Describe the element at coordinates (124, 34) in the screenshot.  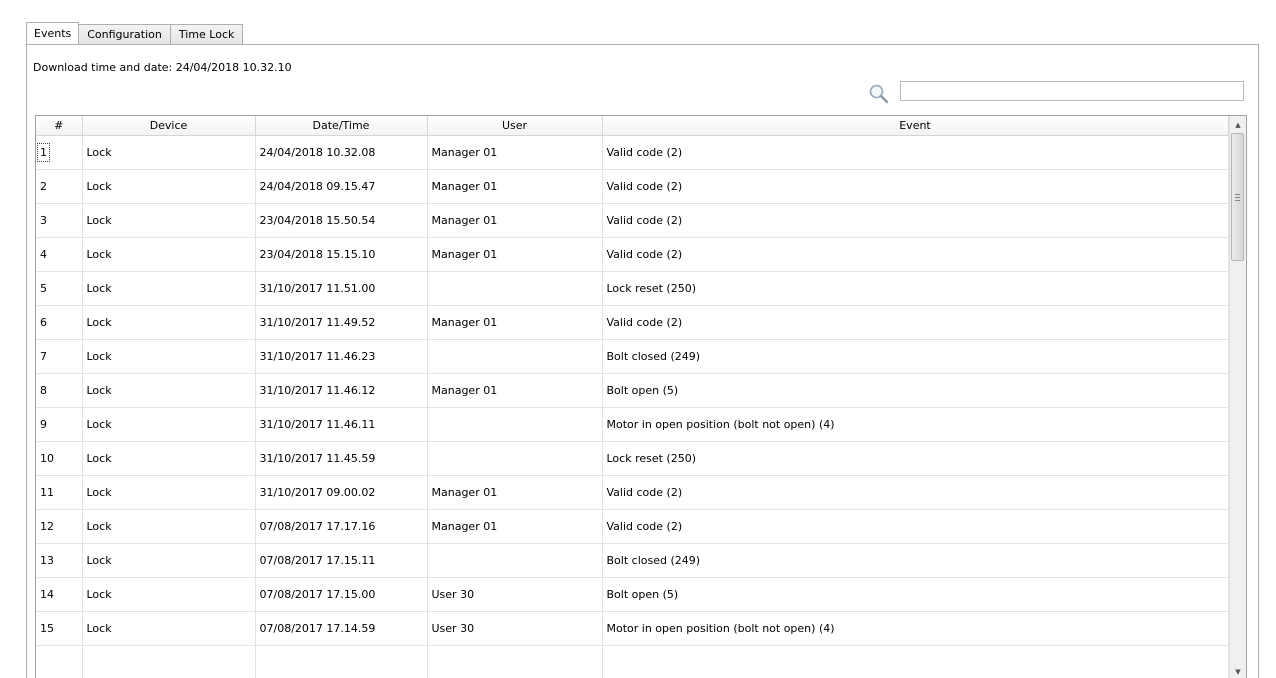
I see `tab-configuration: Configuration` at that location.